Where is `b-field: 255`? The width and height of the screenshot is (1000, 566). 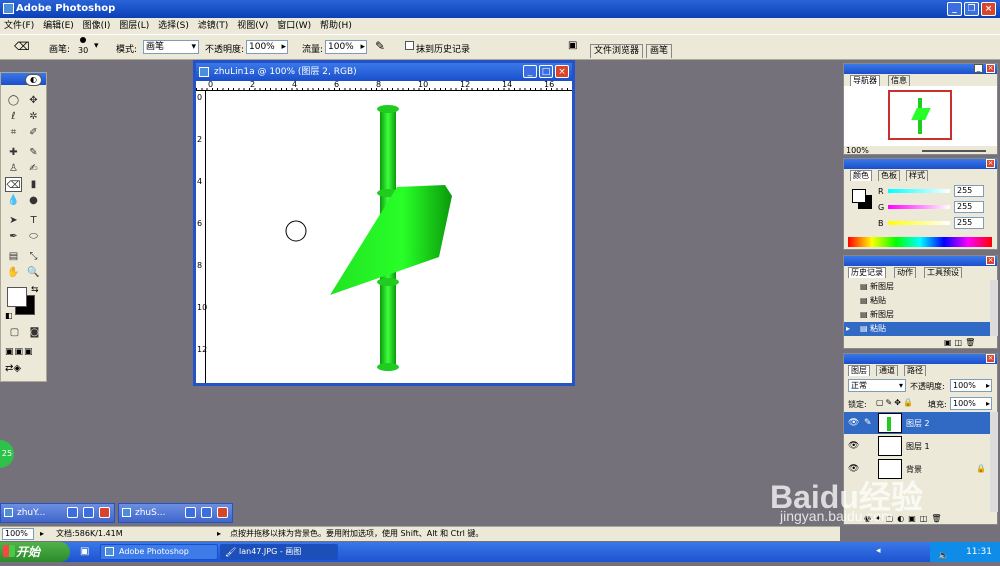
b-field: 255 is located at coordinates (969, 223).